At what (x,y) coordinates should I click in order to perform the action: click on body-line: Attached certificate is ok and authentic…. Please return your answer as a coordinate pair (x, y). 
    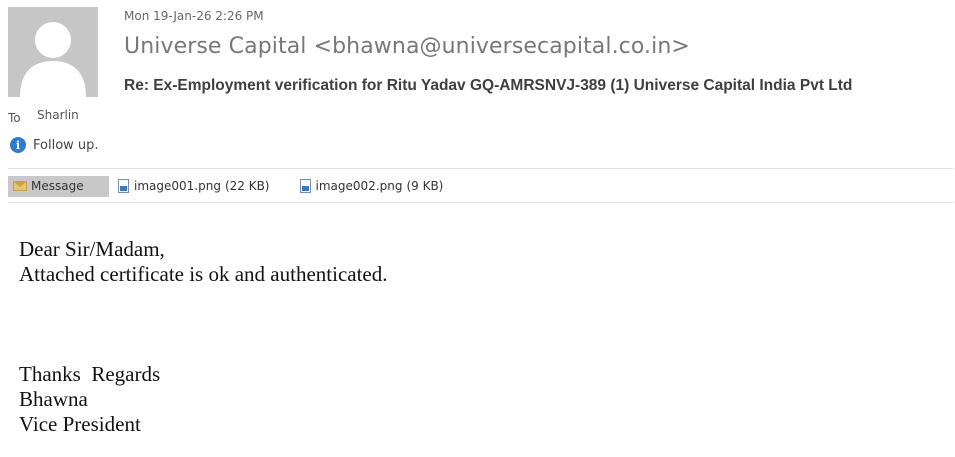
    Looking at the image, I should click on (203, 274).